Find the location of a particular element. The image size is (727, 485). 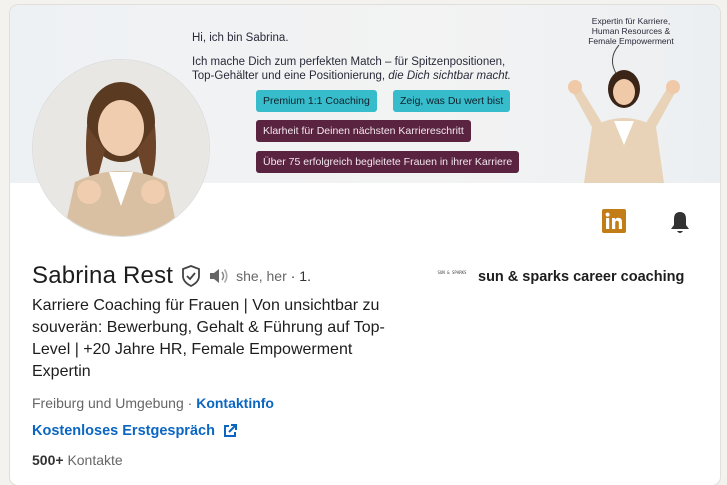

connections-label: Kontakte is located at coordinates (95, 460).